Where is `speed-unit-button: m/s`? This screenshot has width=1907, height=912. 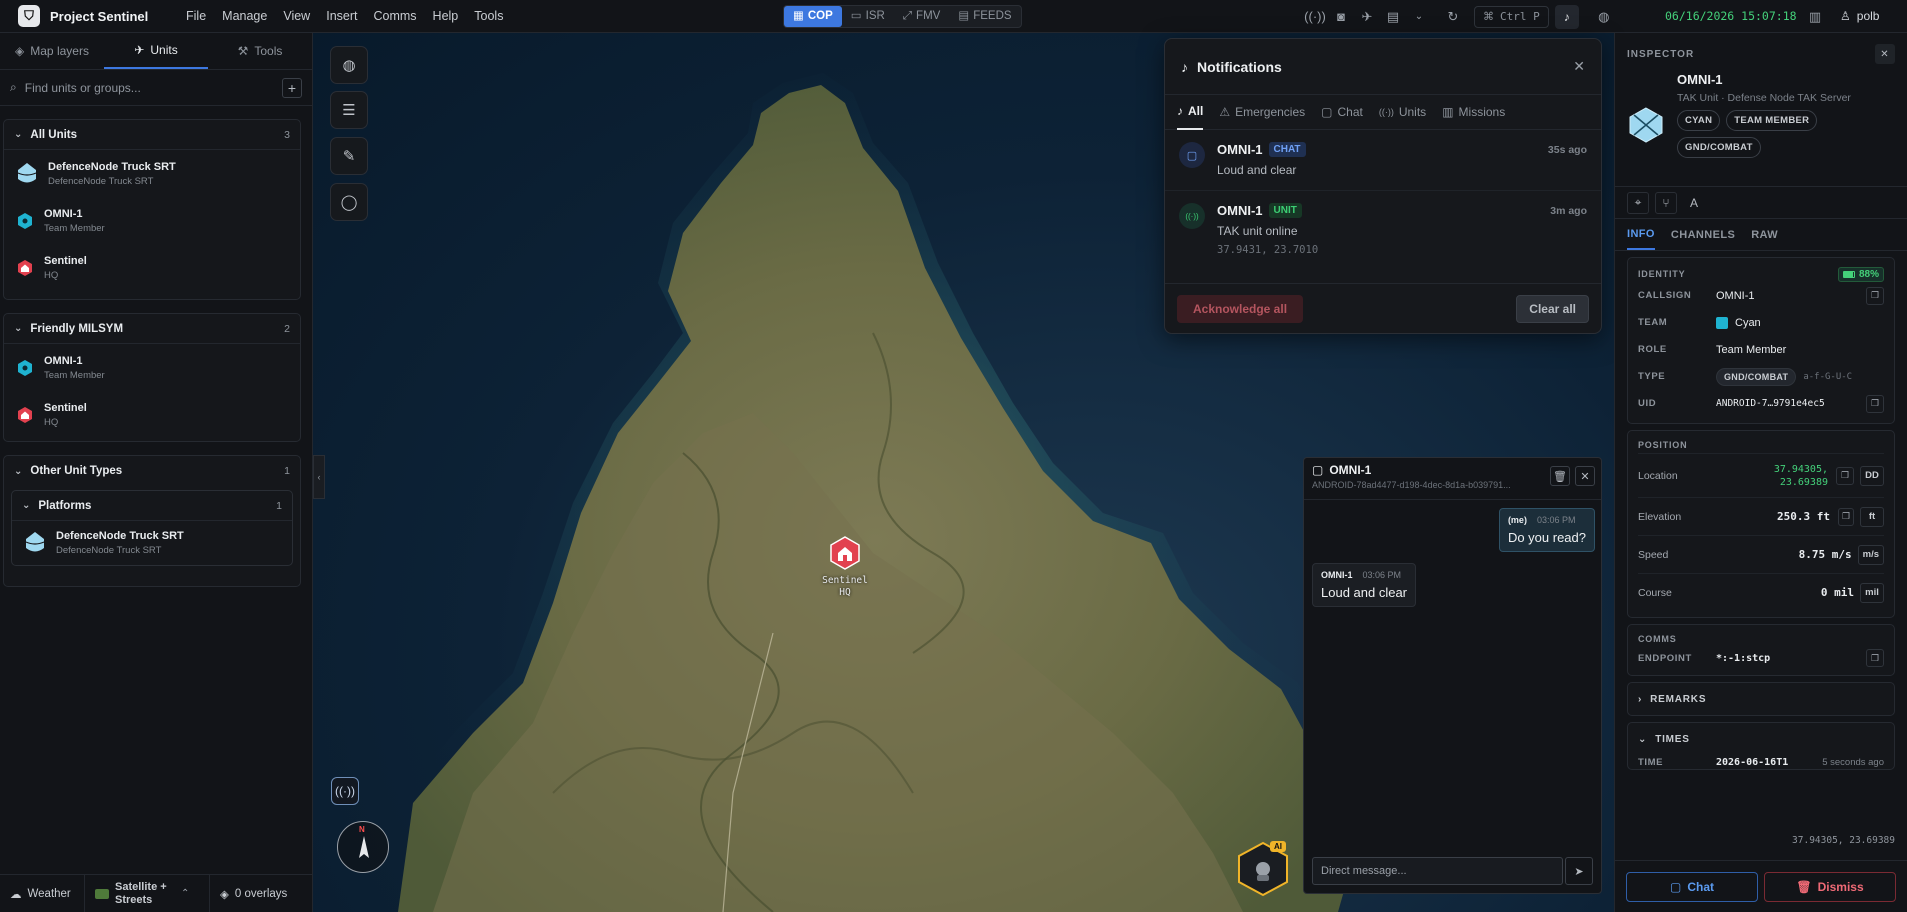
speed-unit-button: m/s is located at coordinates (1870, 554).